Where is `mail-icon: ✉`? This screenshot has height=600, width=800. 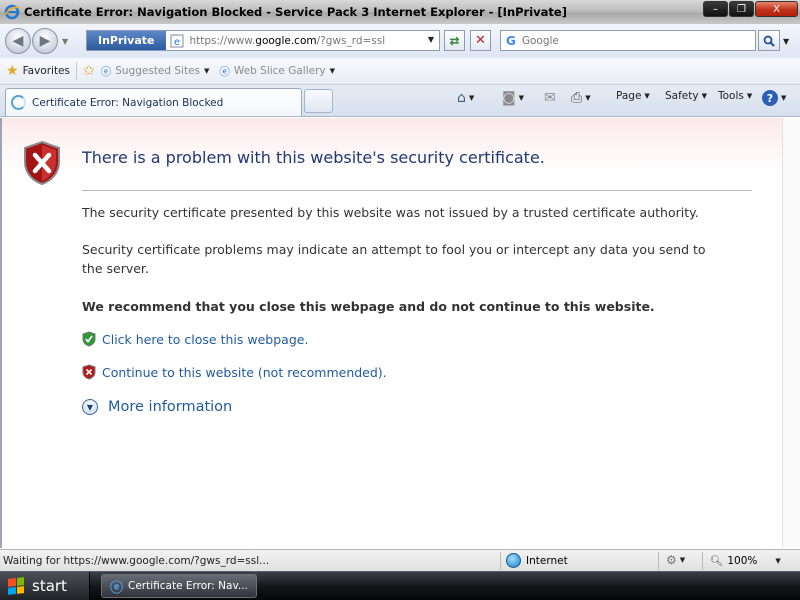 mail-icon: ✉ is located at coordinates (550, 98).